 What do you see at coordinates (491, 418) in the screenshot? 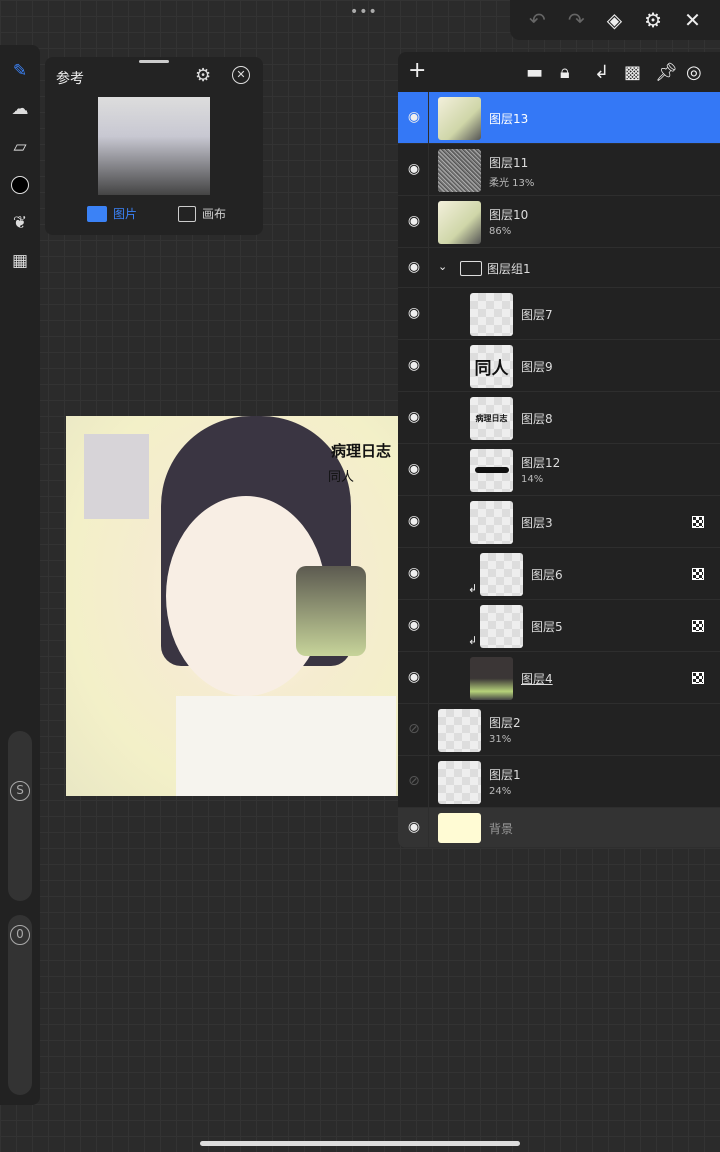
I see `layer-thumbnail: 病理日志` at bounding box center [491, 418].